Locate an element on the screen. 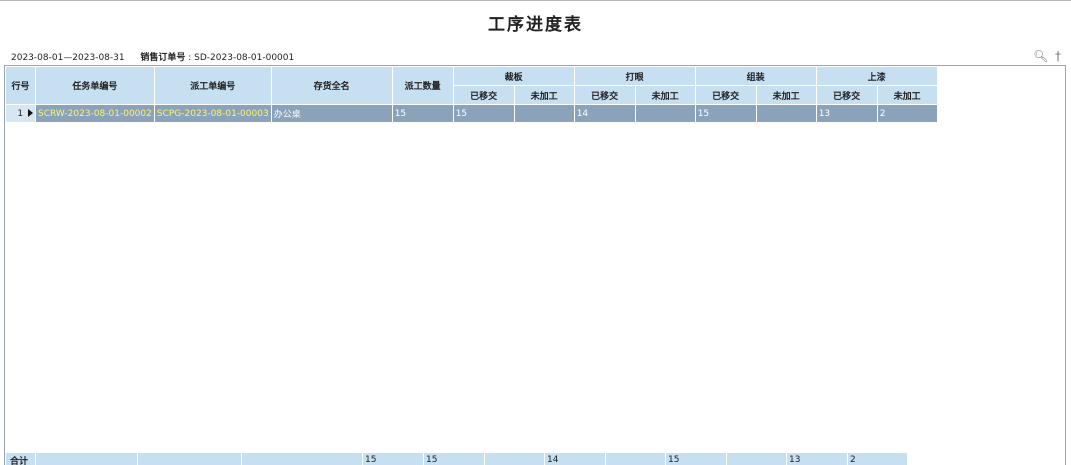 The height and width of the screenshot is (465, 1071). row-pointer-icon is located at coordinates (30, 113).